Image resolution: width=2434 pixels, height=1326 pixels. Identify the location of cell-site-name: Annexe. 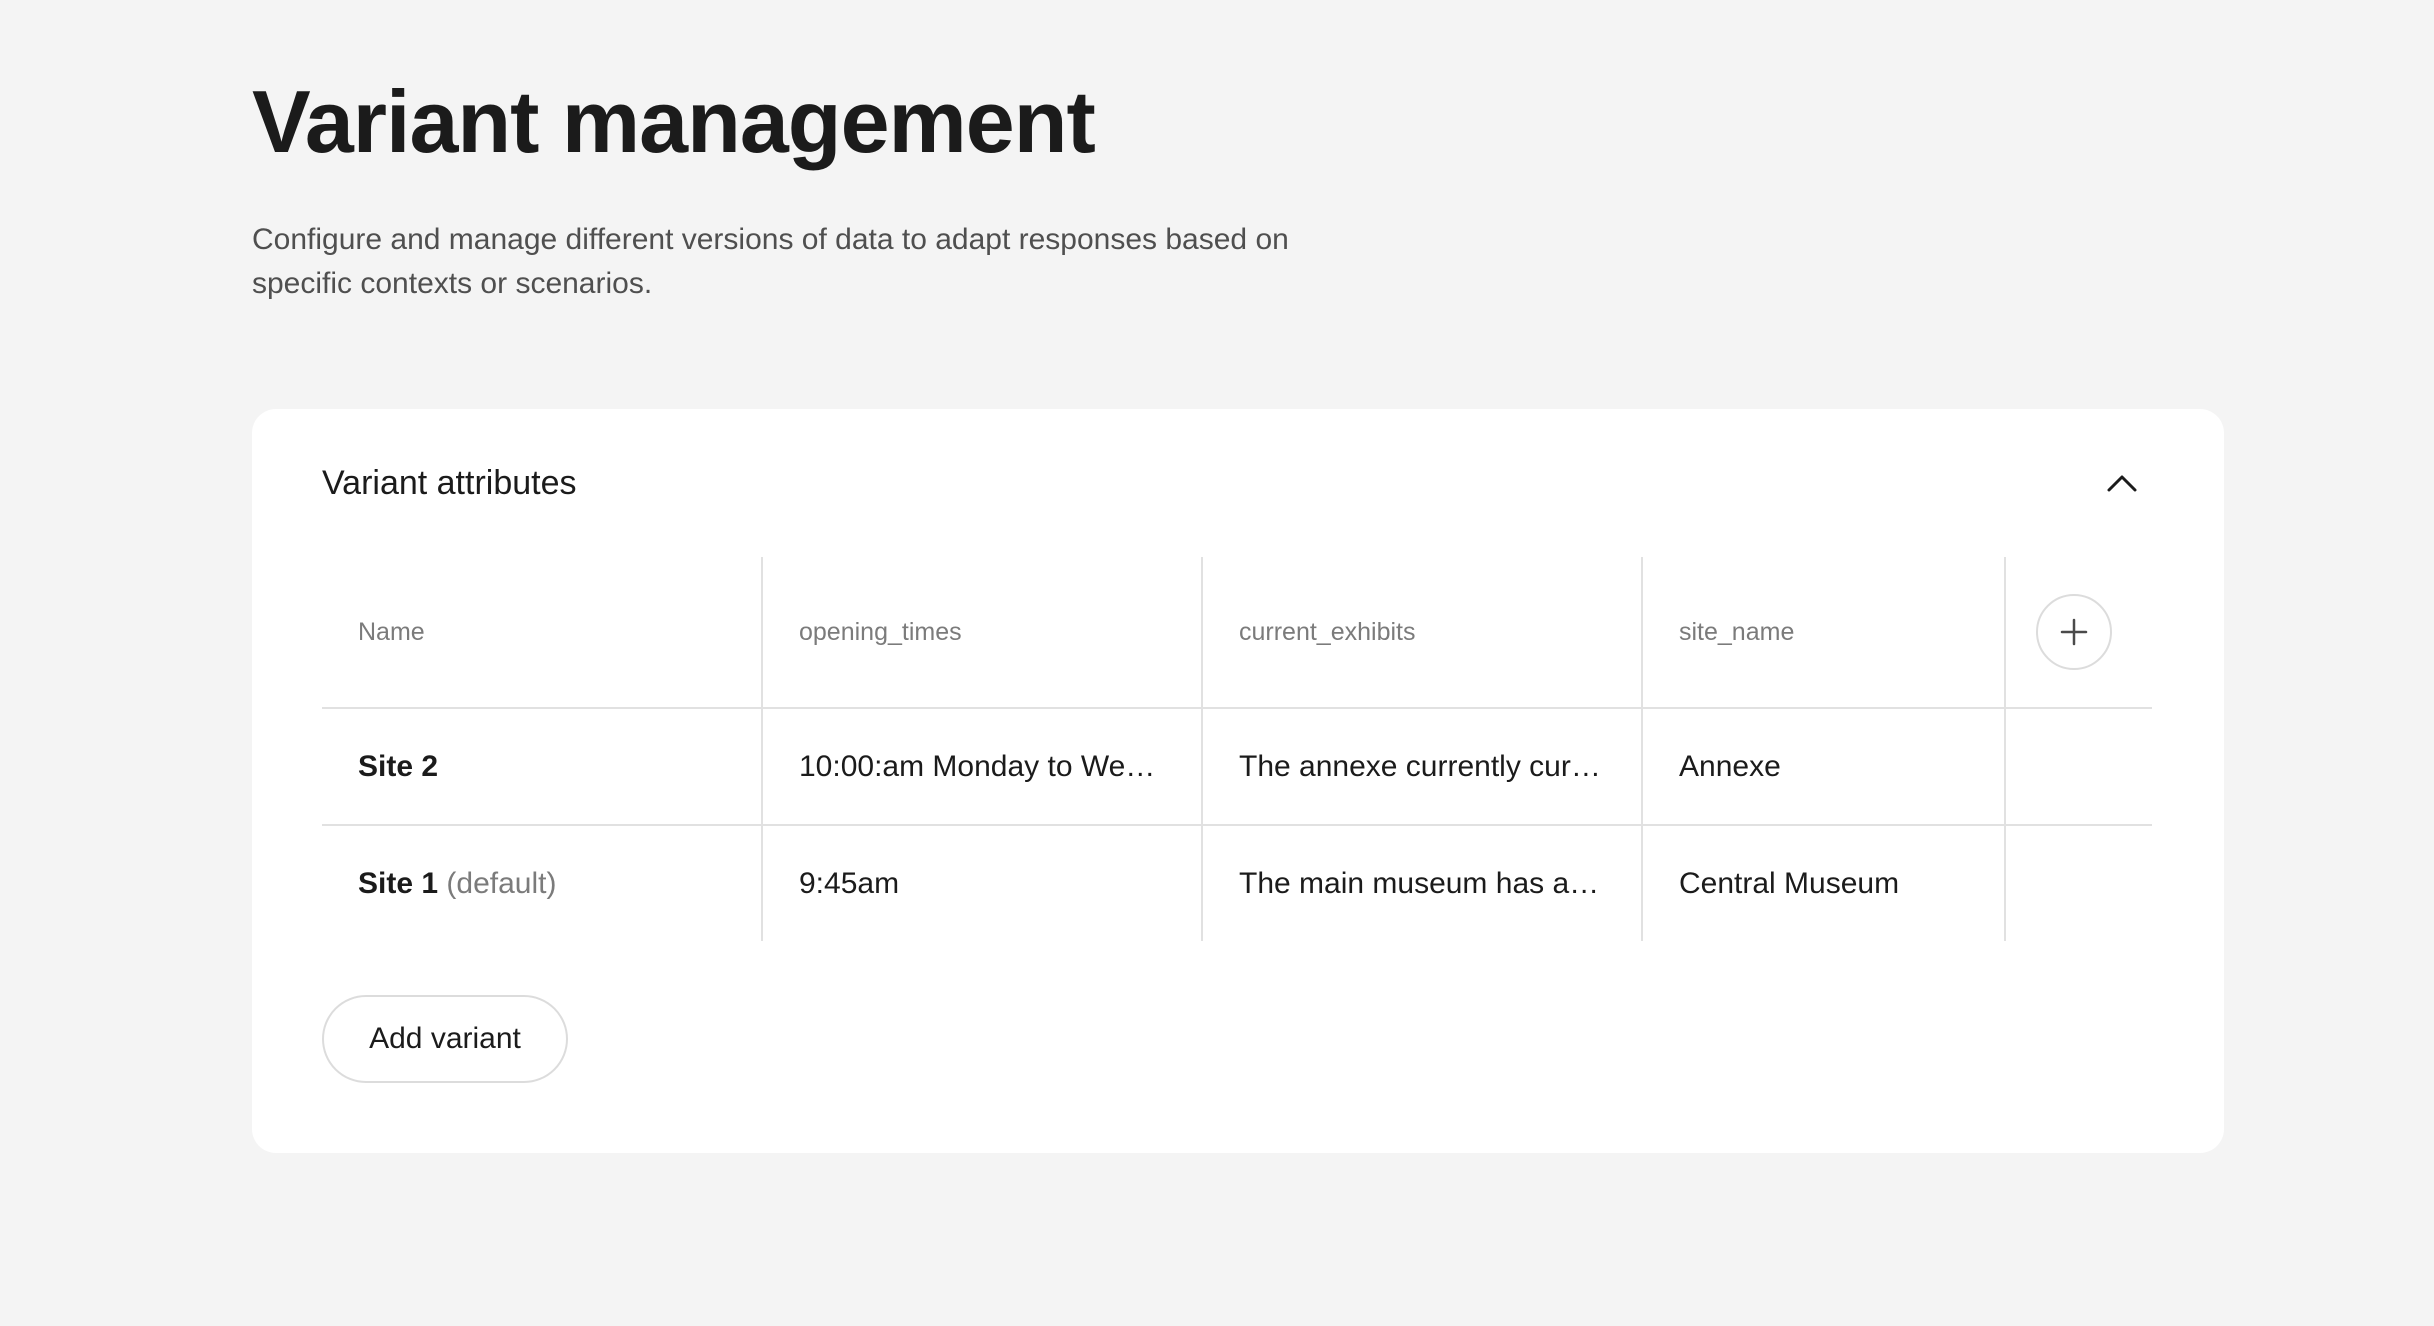
(1824, 767).